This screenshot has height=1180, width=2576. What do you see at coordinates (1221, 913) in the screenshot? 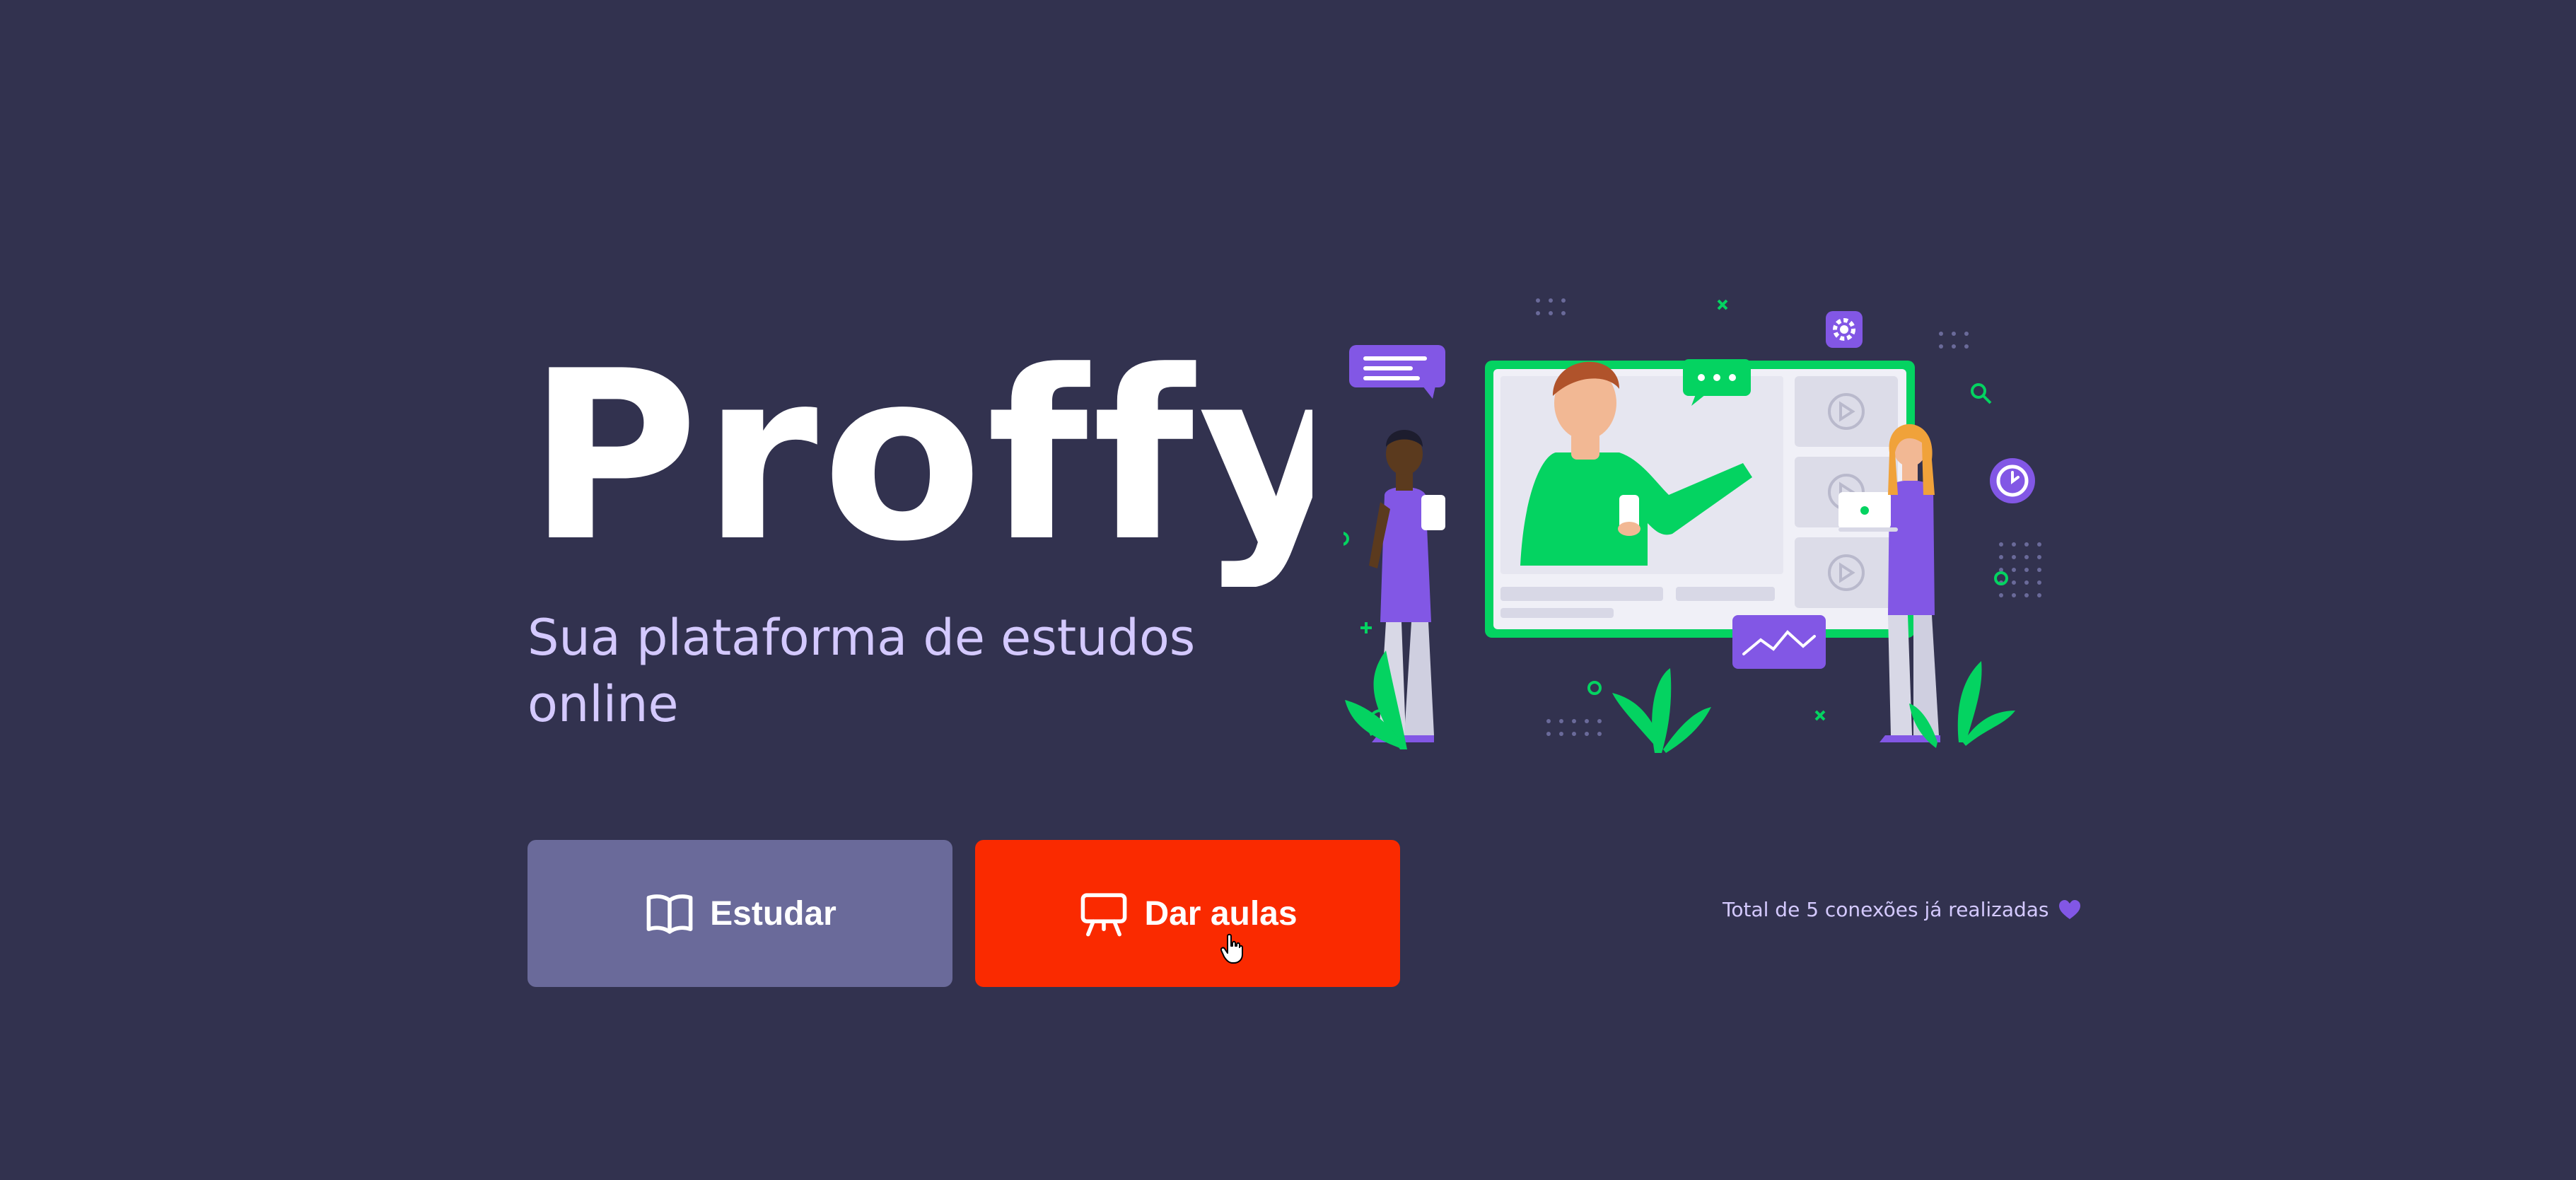
I see `teach-button-label: Dar aulas` at bounding box center [1221, 913].